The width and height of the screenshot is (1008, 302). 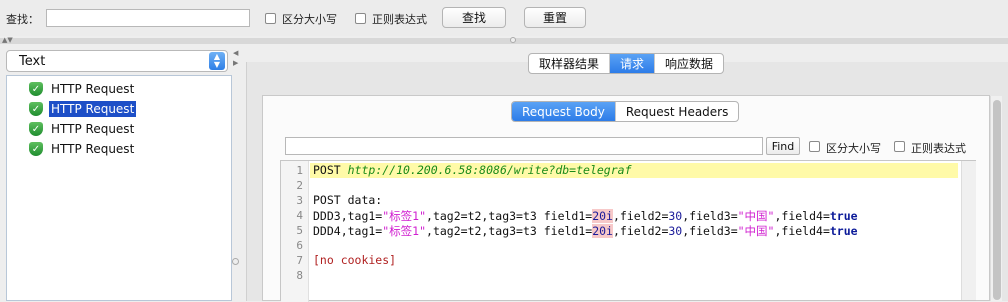 I want to click on code-text: DDD3,tag1=, so click(x=348, y=216).